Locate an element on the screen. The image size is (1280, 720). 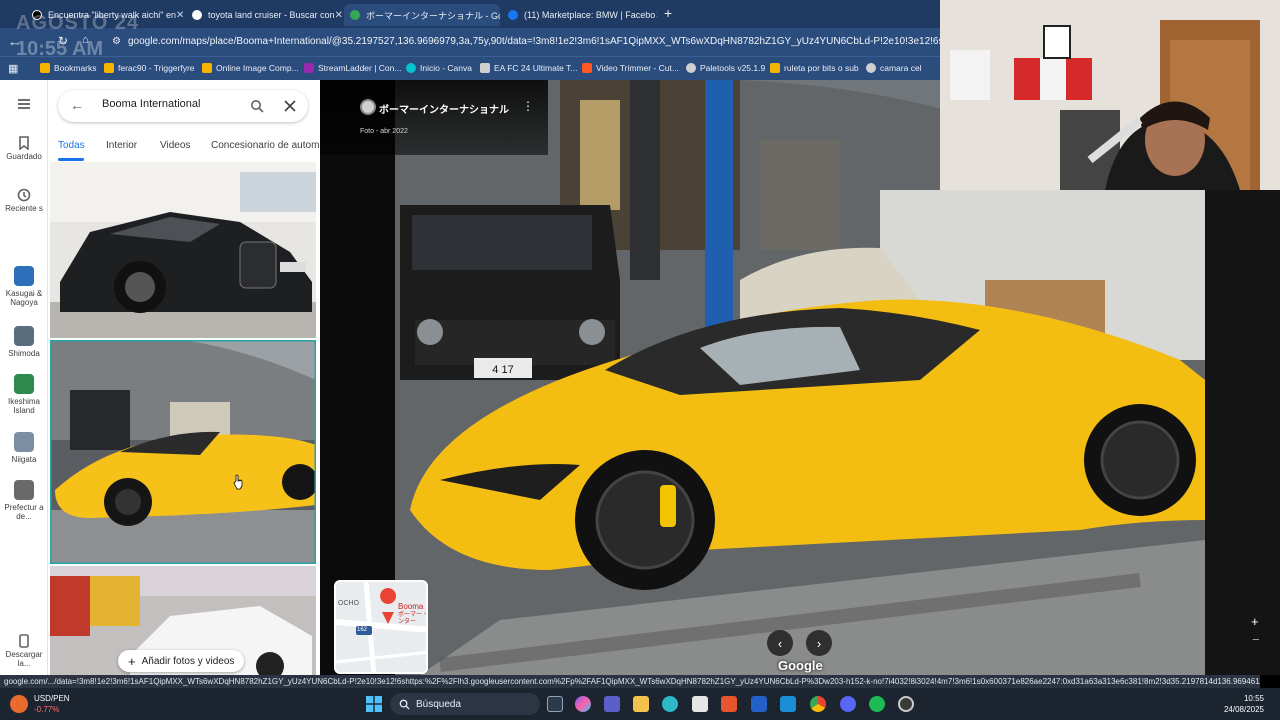
bookmark-item: Paletools v25.1.9 is located at coordinates (725, 68).